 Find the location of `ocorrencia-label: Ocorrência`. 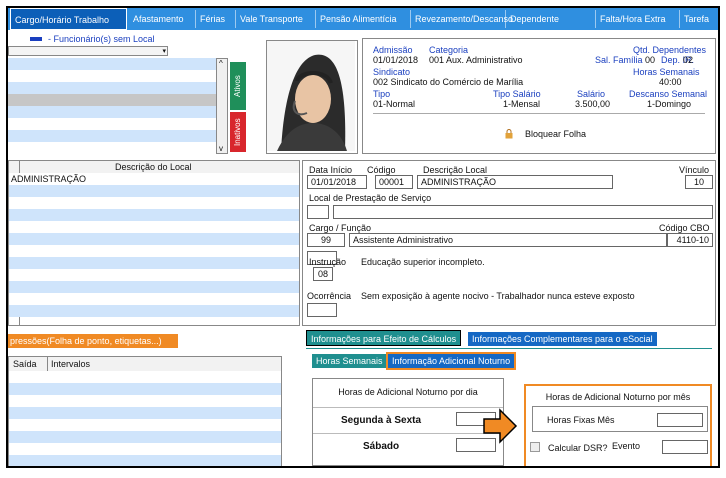

ocorrencia-label: Ocorrência is located at coordinates (329, 296).